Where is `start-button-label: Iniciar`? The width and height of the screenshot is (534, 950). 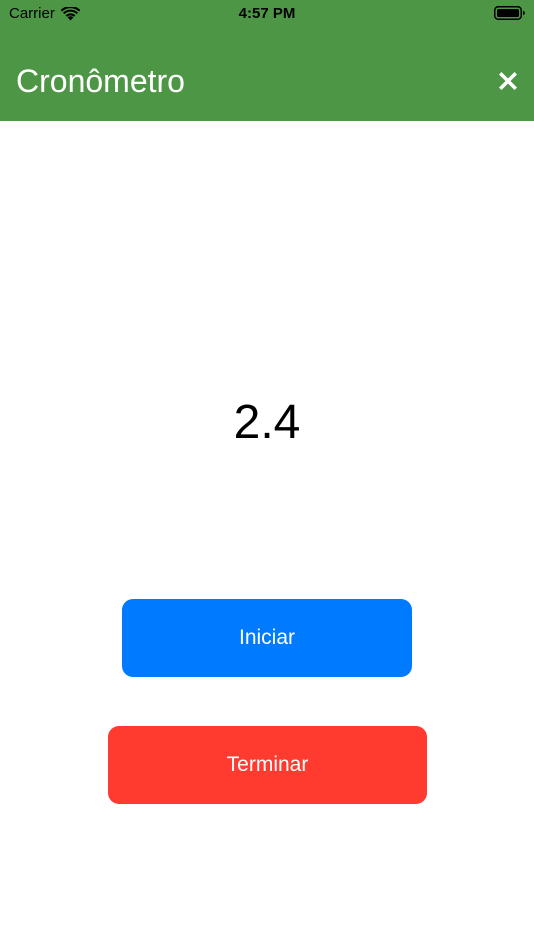
start-button-label: Iniciar is located at coordinates (267, 637).